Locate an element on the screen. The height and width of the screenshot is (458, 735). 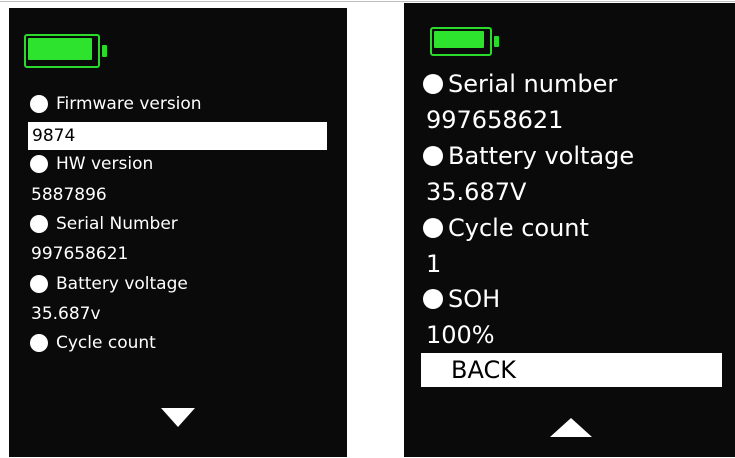
menu-item-label: SOH is located at coordinates (474, 299).